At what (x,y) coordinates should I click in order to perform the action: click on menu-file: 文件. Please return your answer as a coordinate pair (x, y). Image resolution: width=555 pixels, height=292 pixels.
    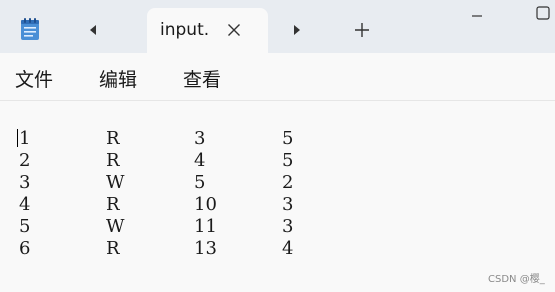
    Looking at the image, I should click on (34, 78).